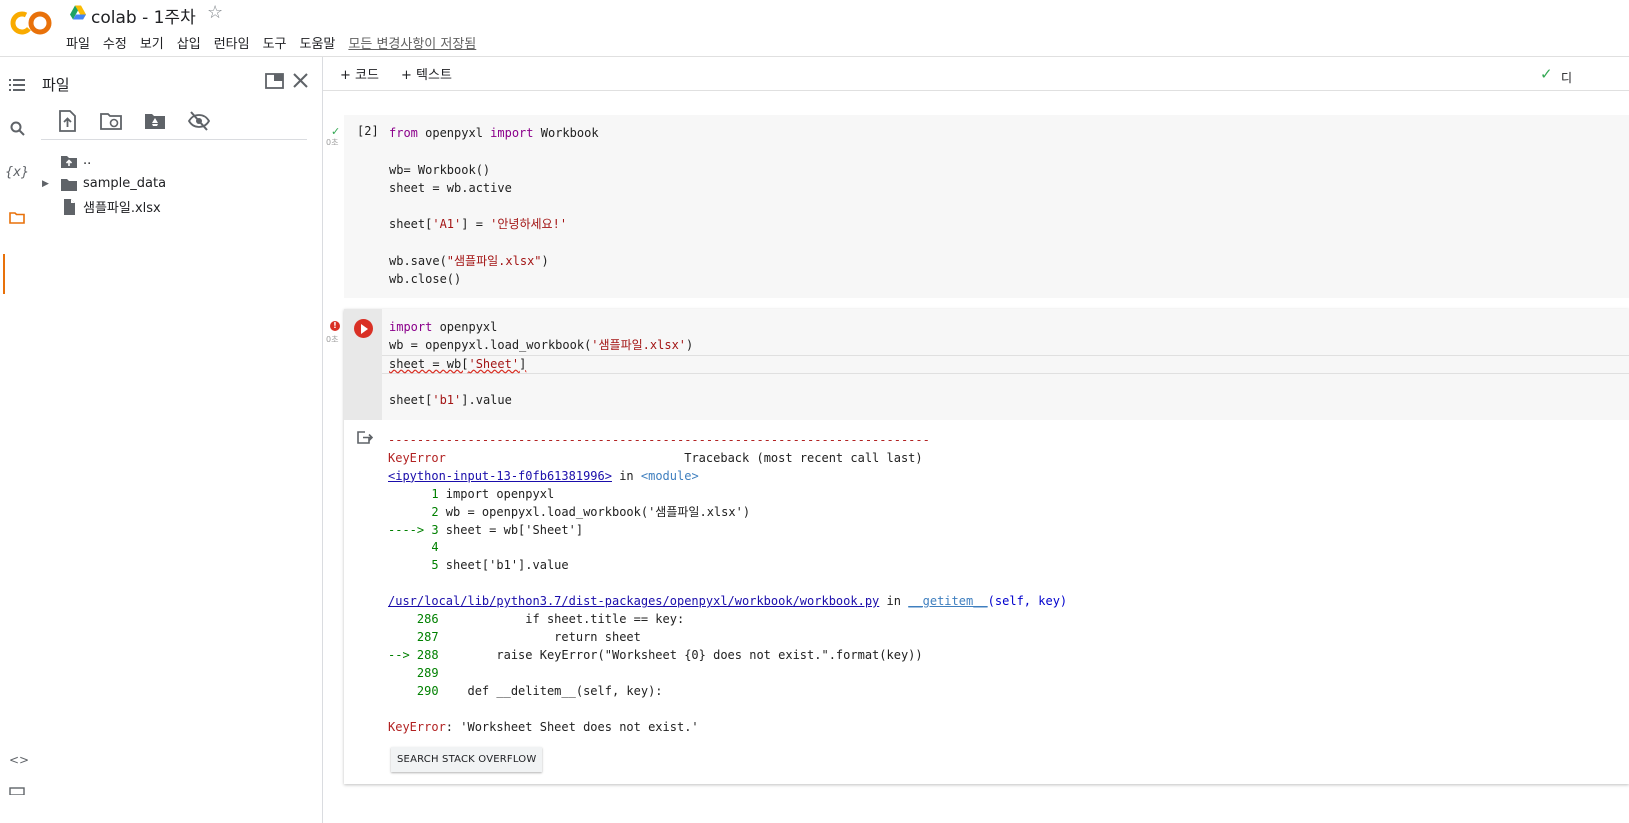 The height and width of the screenshot is (823, 1629). Describe the element at coordinates (318, 42) in the screenshot. I see `menu-help: 도움말` at that location.